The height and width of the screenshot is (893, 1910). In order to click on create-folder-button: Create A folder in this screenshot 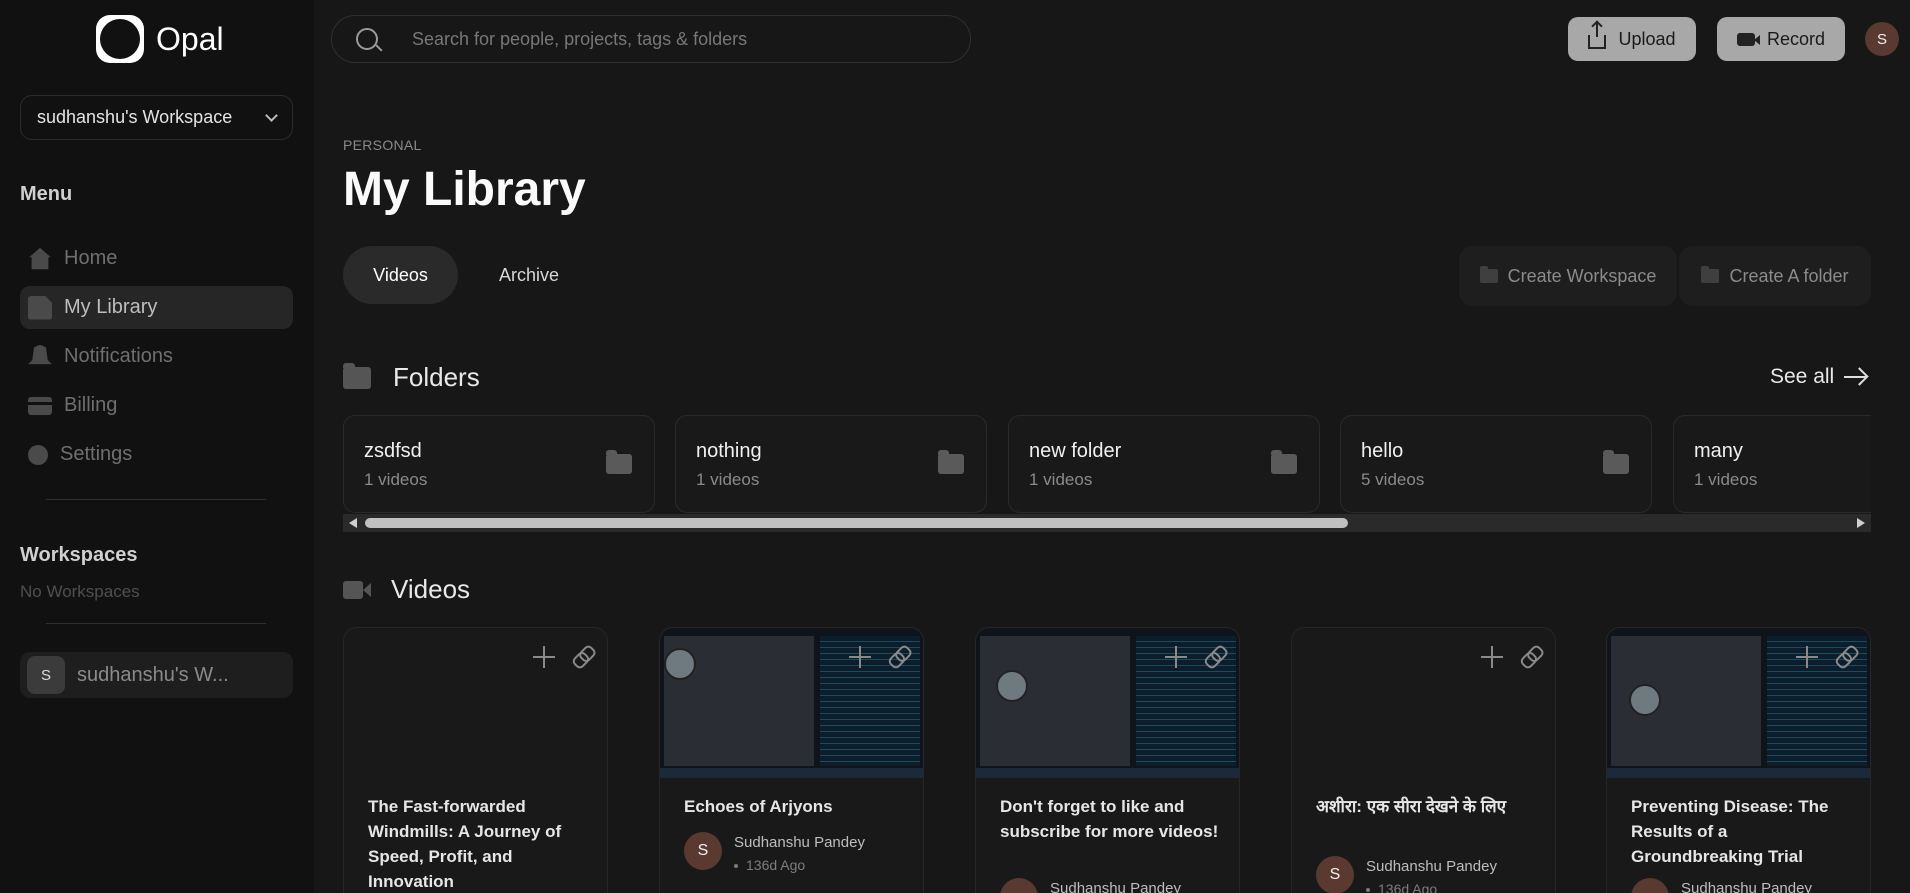, I will do `click(1775, 276)`.